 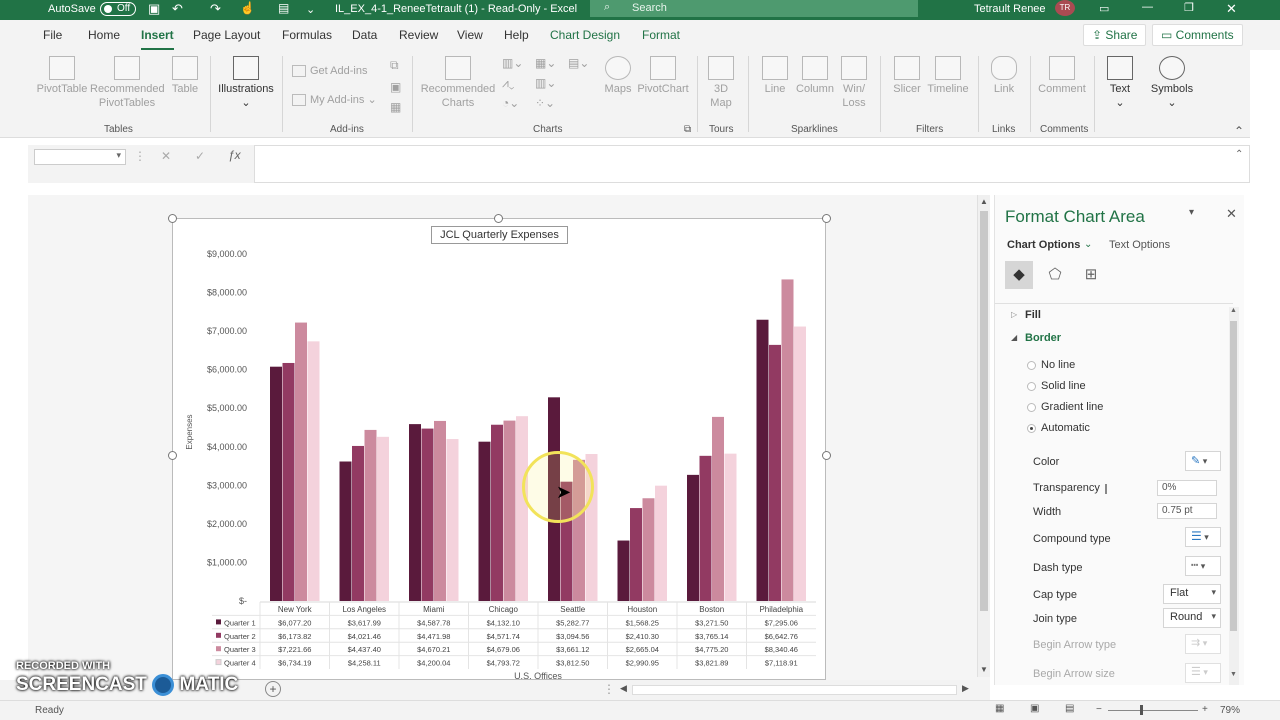 What do you see at coordinates (234, 155) in the screenshot?
I see `insert-function-icon: ƒx` at bounding box center [234, 155].